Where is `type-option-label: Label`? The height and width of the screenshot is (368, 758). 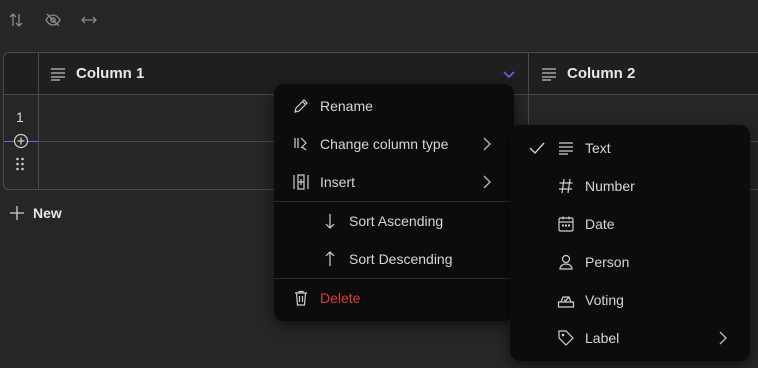
type-option-label: Label is located at coordinates (630, 338).